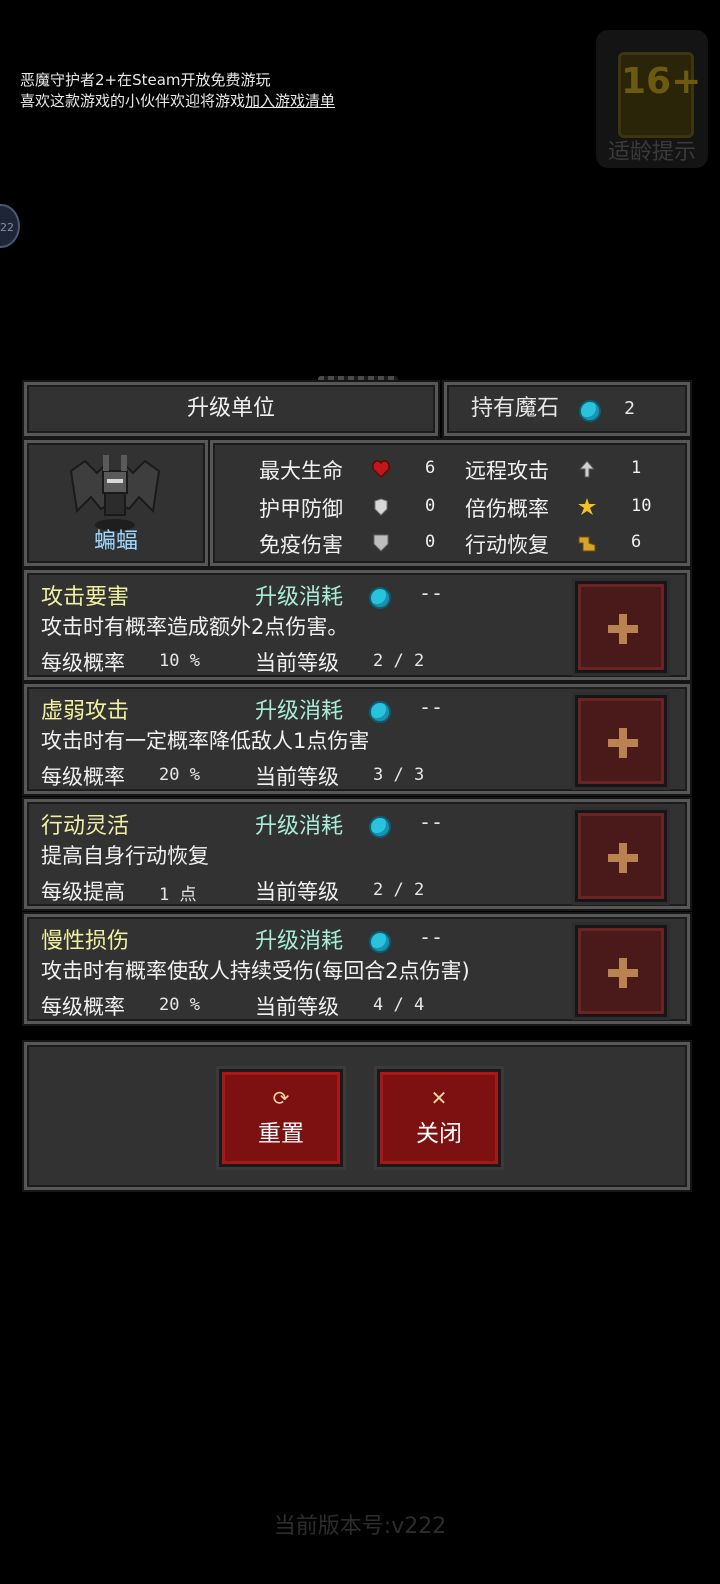  I want to click on stat-label: 免疫伤害, so click(301, 545).